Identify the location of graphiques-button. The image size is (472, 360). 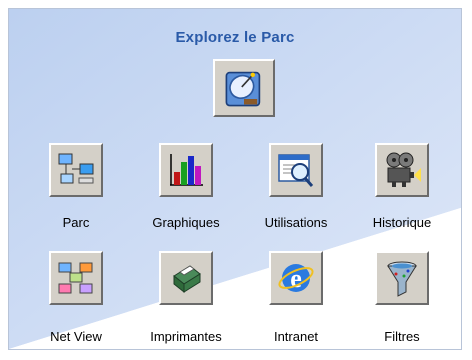
(186, 170).